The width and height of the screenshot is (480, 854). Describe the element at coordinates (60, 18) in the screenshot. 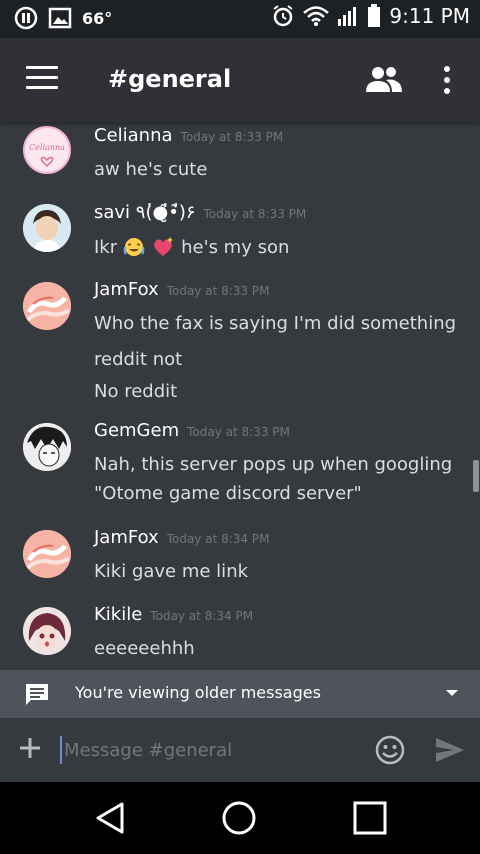

I see `image-icon` at that location.